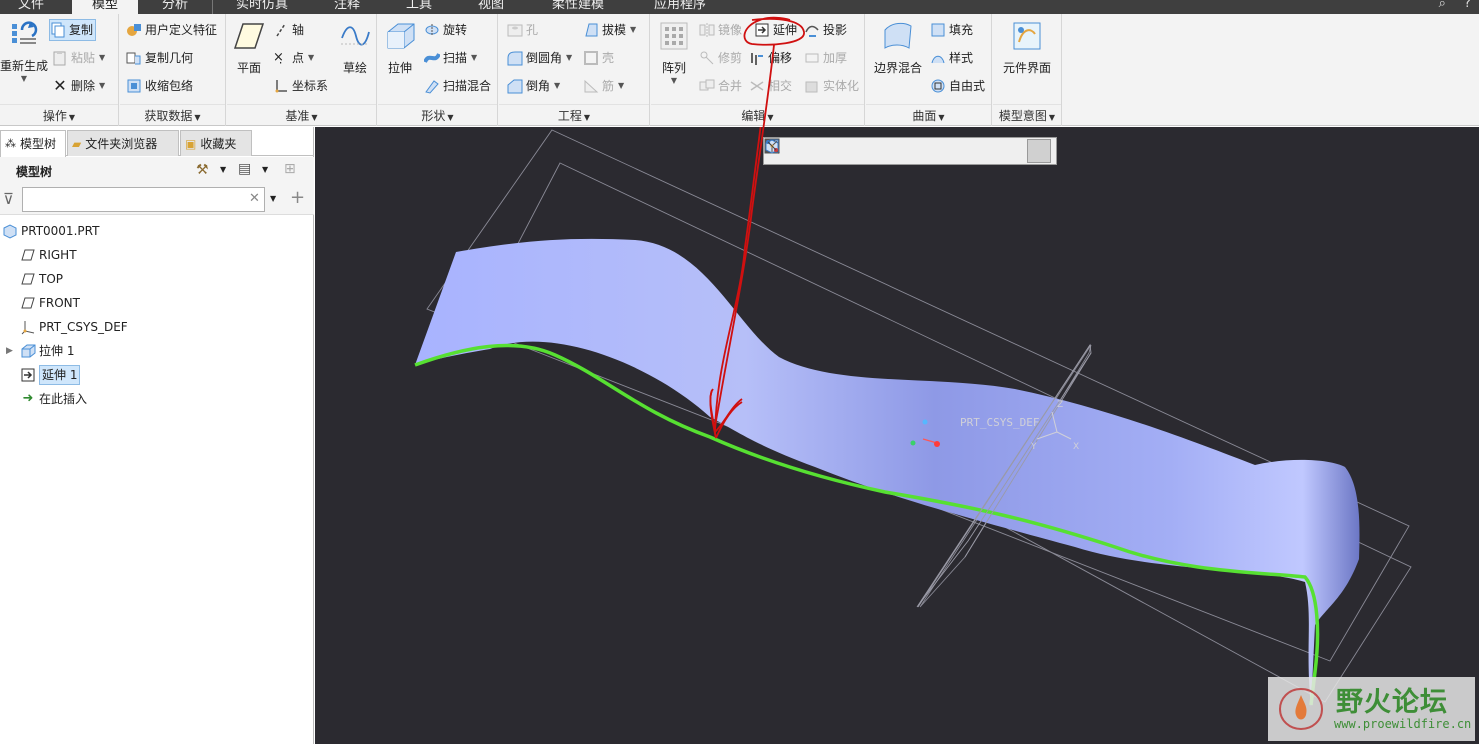 This screenshot has width=1479, height=744. I want to click on tab-tools: 工具, so click(419, 7).